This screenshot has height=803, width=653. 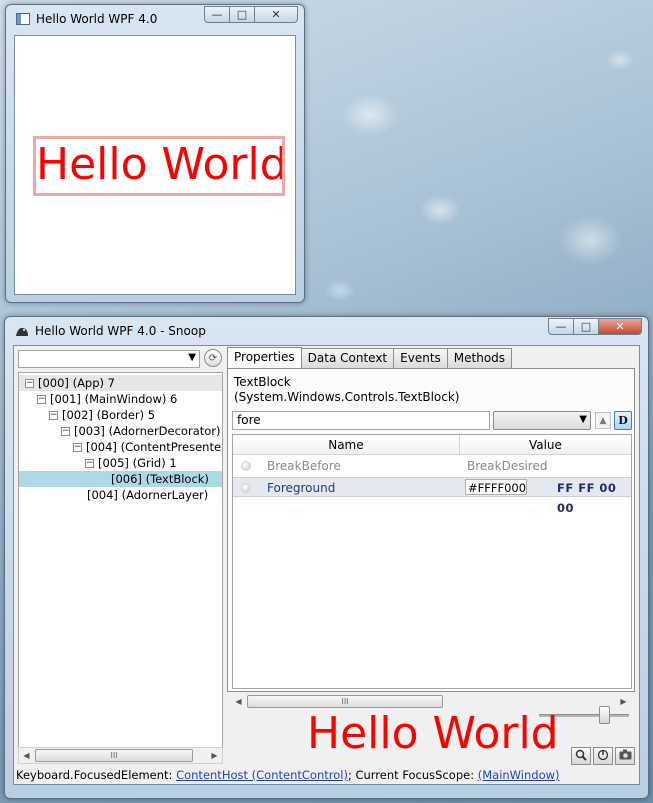 I want to click on tab-data-context: Data Context, so click(x=347, y=358).